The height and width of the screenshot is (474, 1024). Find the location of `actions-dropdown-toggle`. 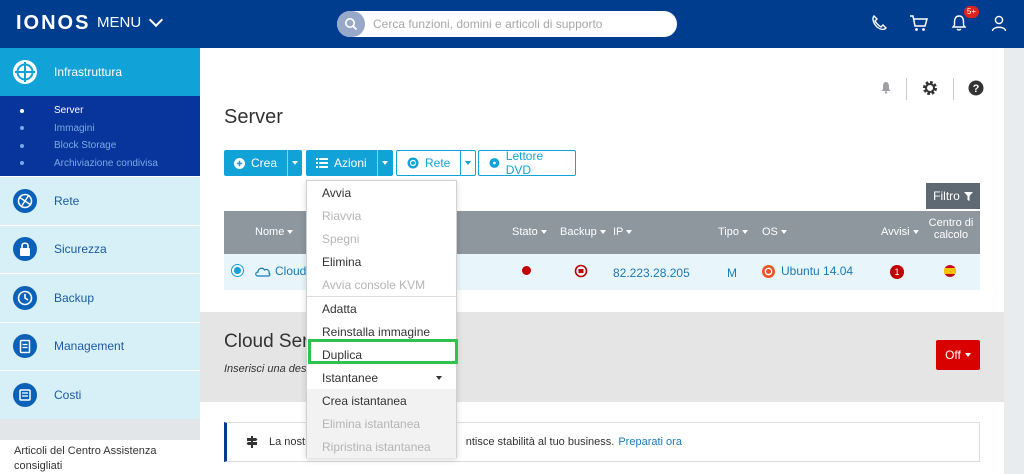

actions-dropdown-toggle is located at coordinates (384, 163).